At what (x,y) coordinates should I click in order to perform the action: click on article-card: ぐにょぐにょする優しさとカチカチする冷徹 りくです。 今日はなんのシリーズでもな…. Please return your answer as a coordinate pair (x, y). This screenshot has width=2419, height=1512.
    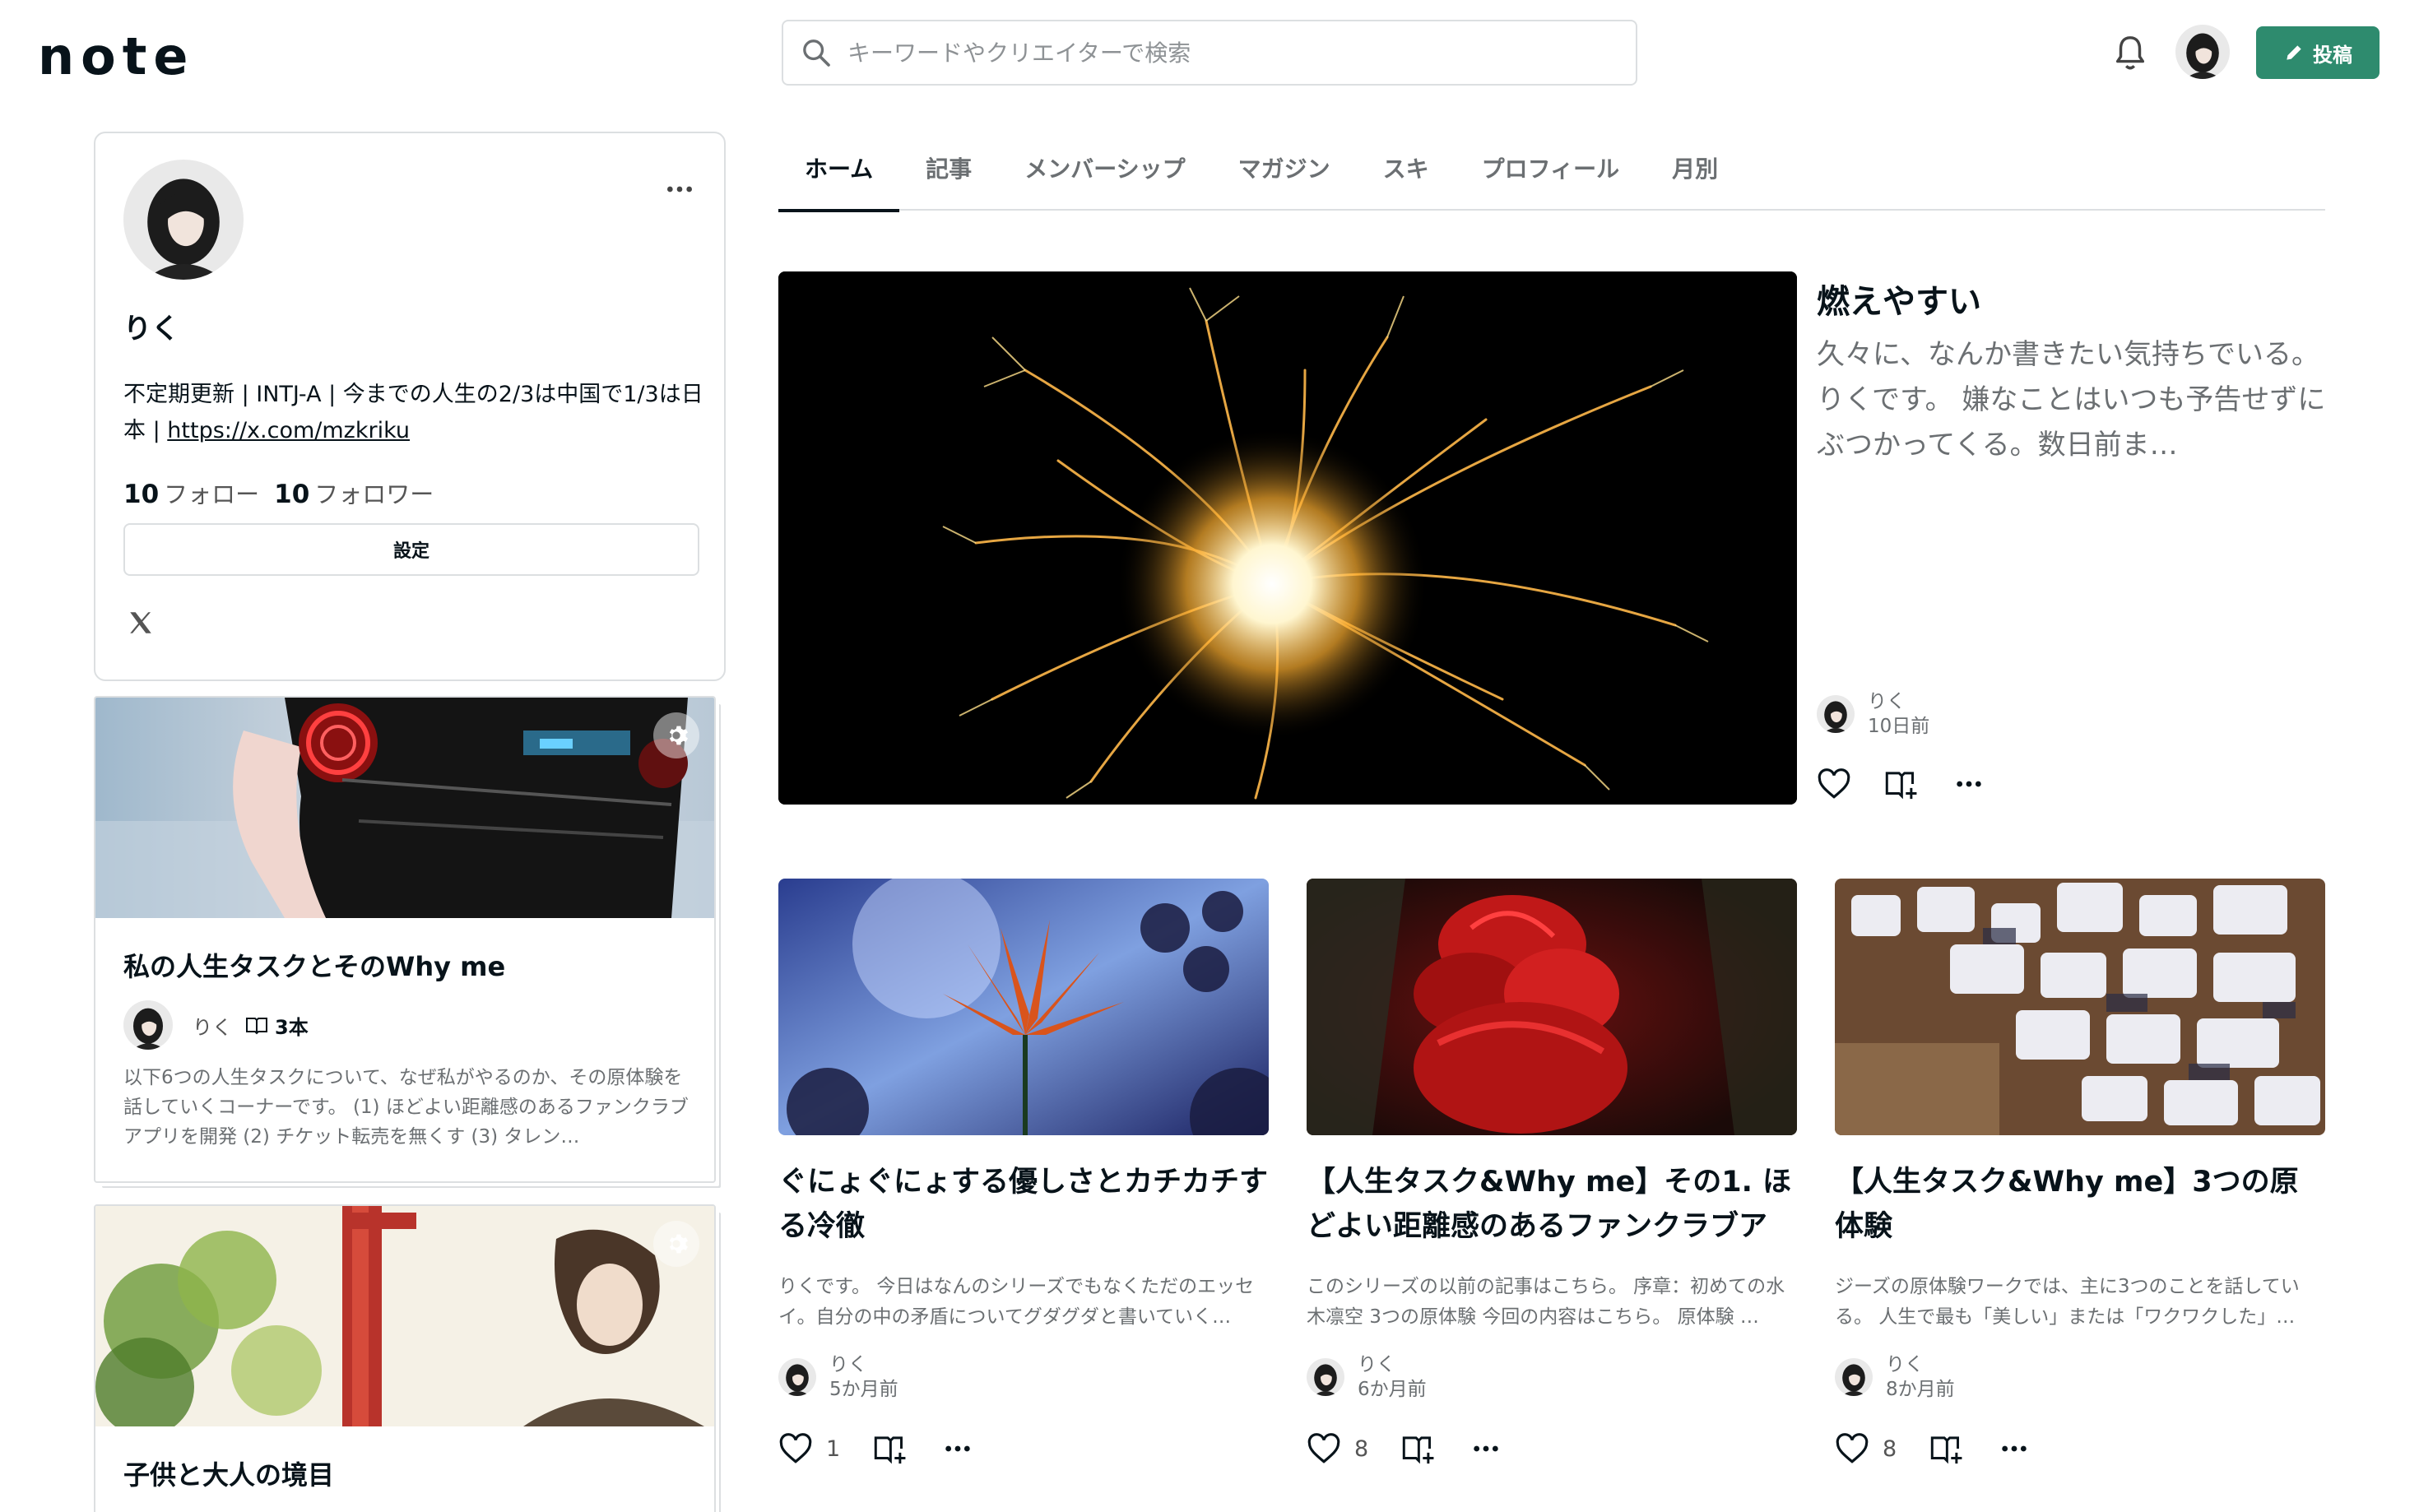
    Looking at the image, I should click on (1024, 1106).